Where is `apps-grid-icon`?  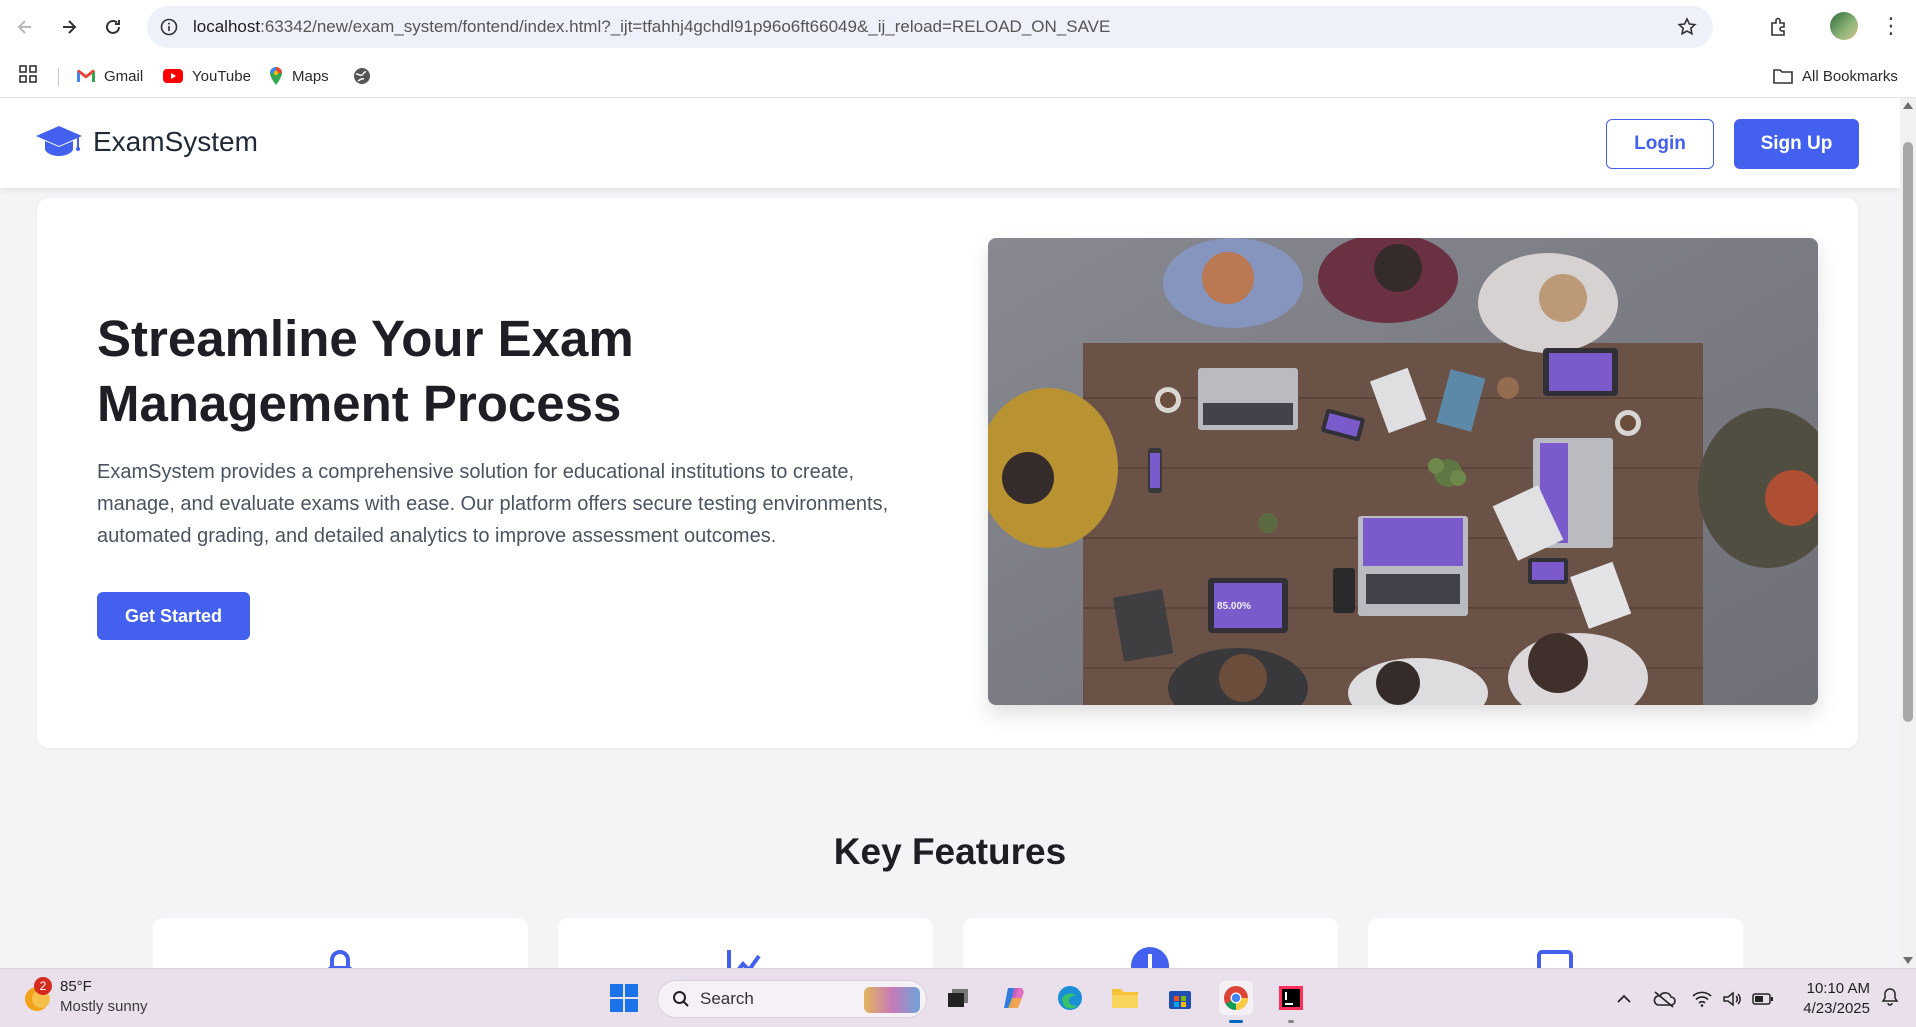 apps-grid-icon is located at coordinates (29, 75).